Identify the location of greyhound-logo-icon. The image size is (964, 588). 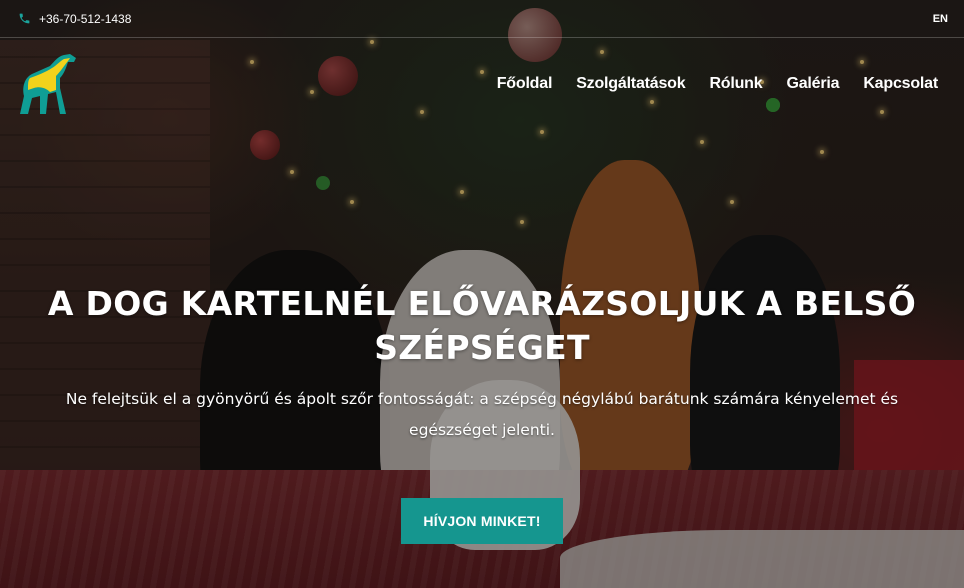
(47, 84).